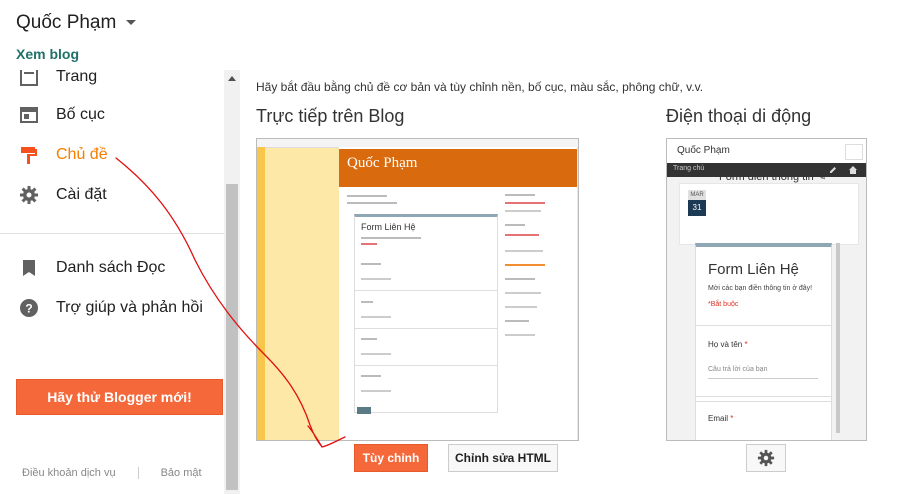 Image resolution: width=897 pixels, height=494 pixels. Describe the element at coordinates (391, 458) in the screenshot. I see `customize-button: Tùy chỉnh` at that location.